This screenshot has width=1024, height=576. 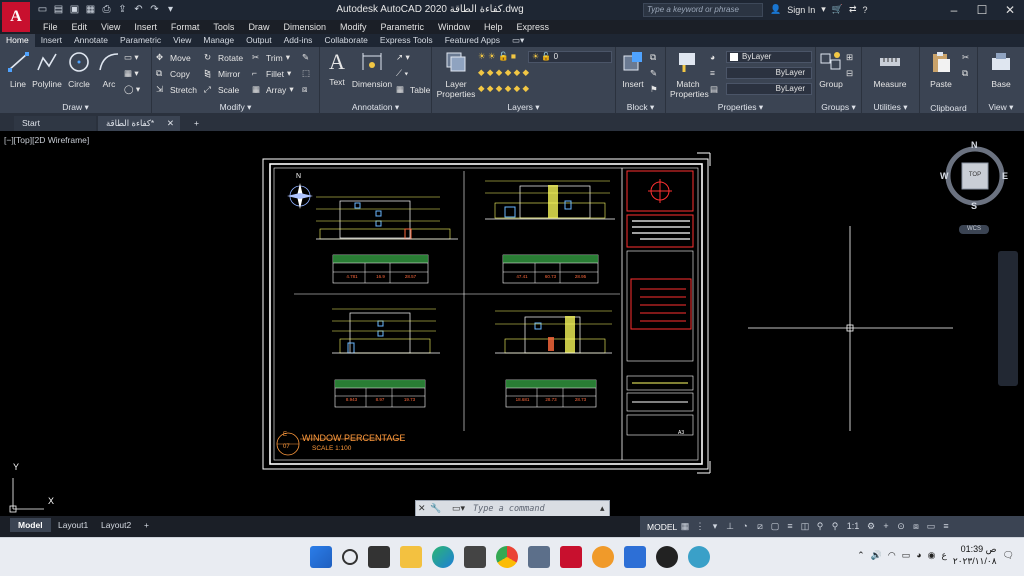 What do you see at coordinates (258, 27) in the screenshot?
I see `menu-draw: Draw` at bounding box center [258, 27].